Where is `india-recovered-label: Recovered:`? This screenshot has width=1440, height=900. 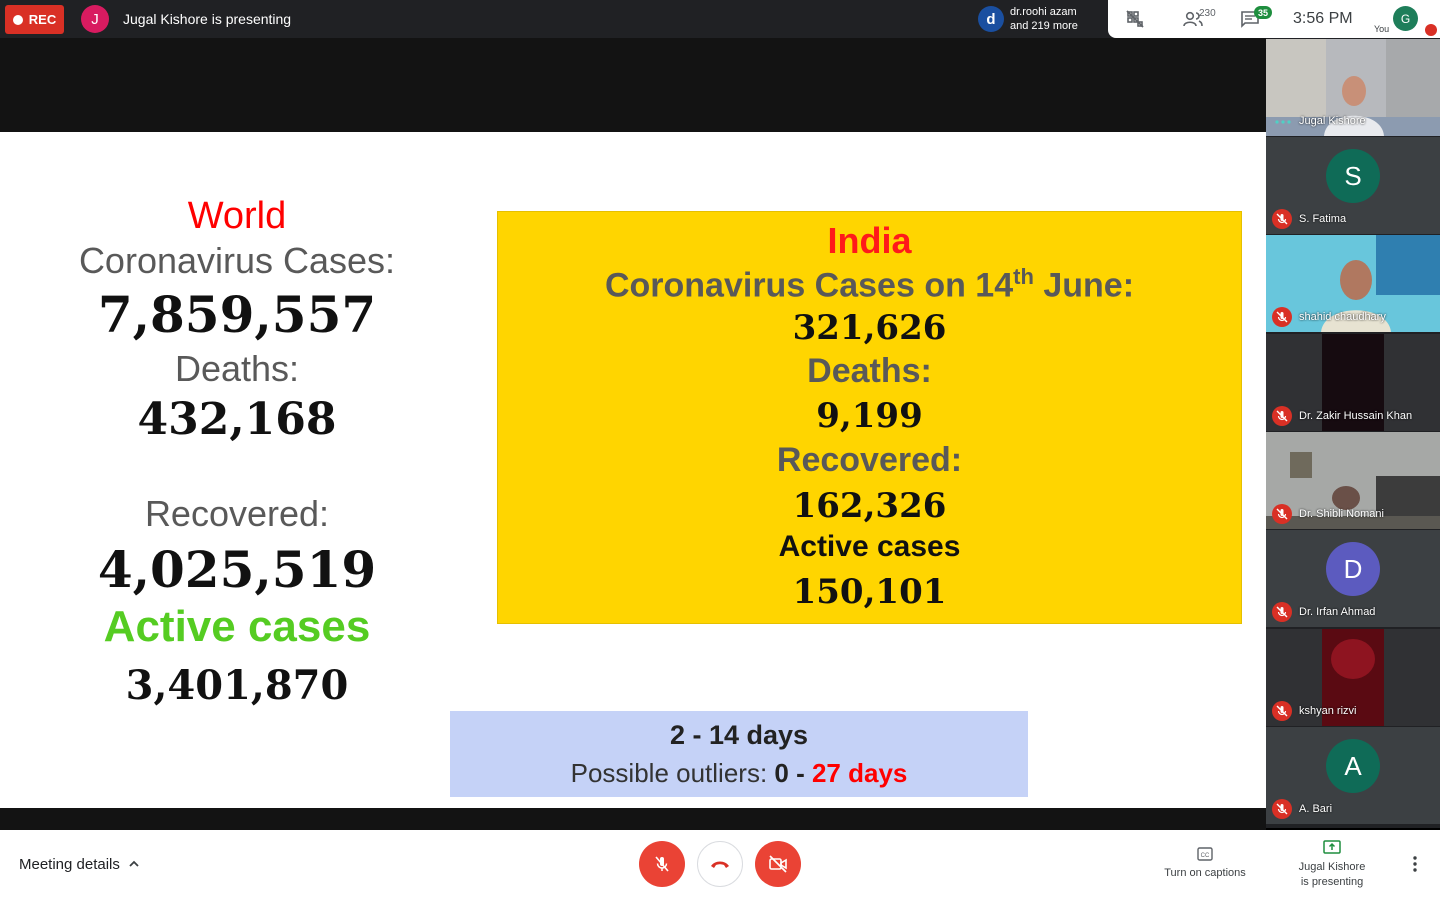
india-recovered-label: Recovered: is located at coordinates (869, 460).